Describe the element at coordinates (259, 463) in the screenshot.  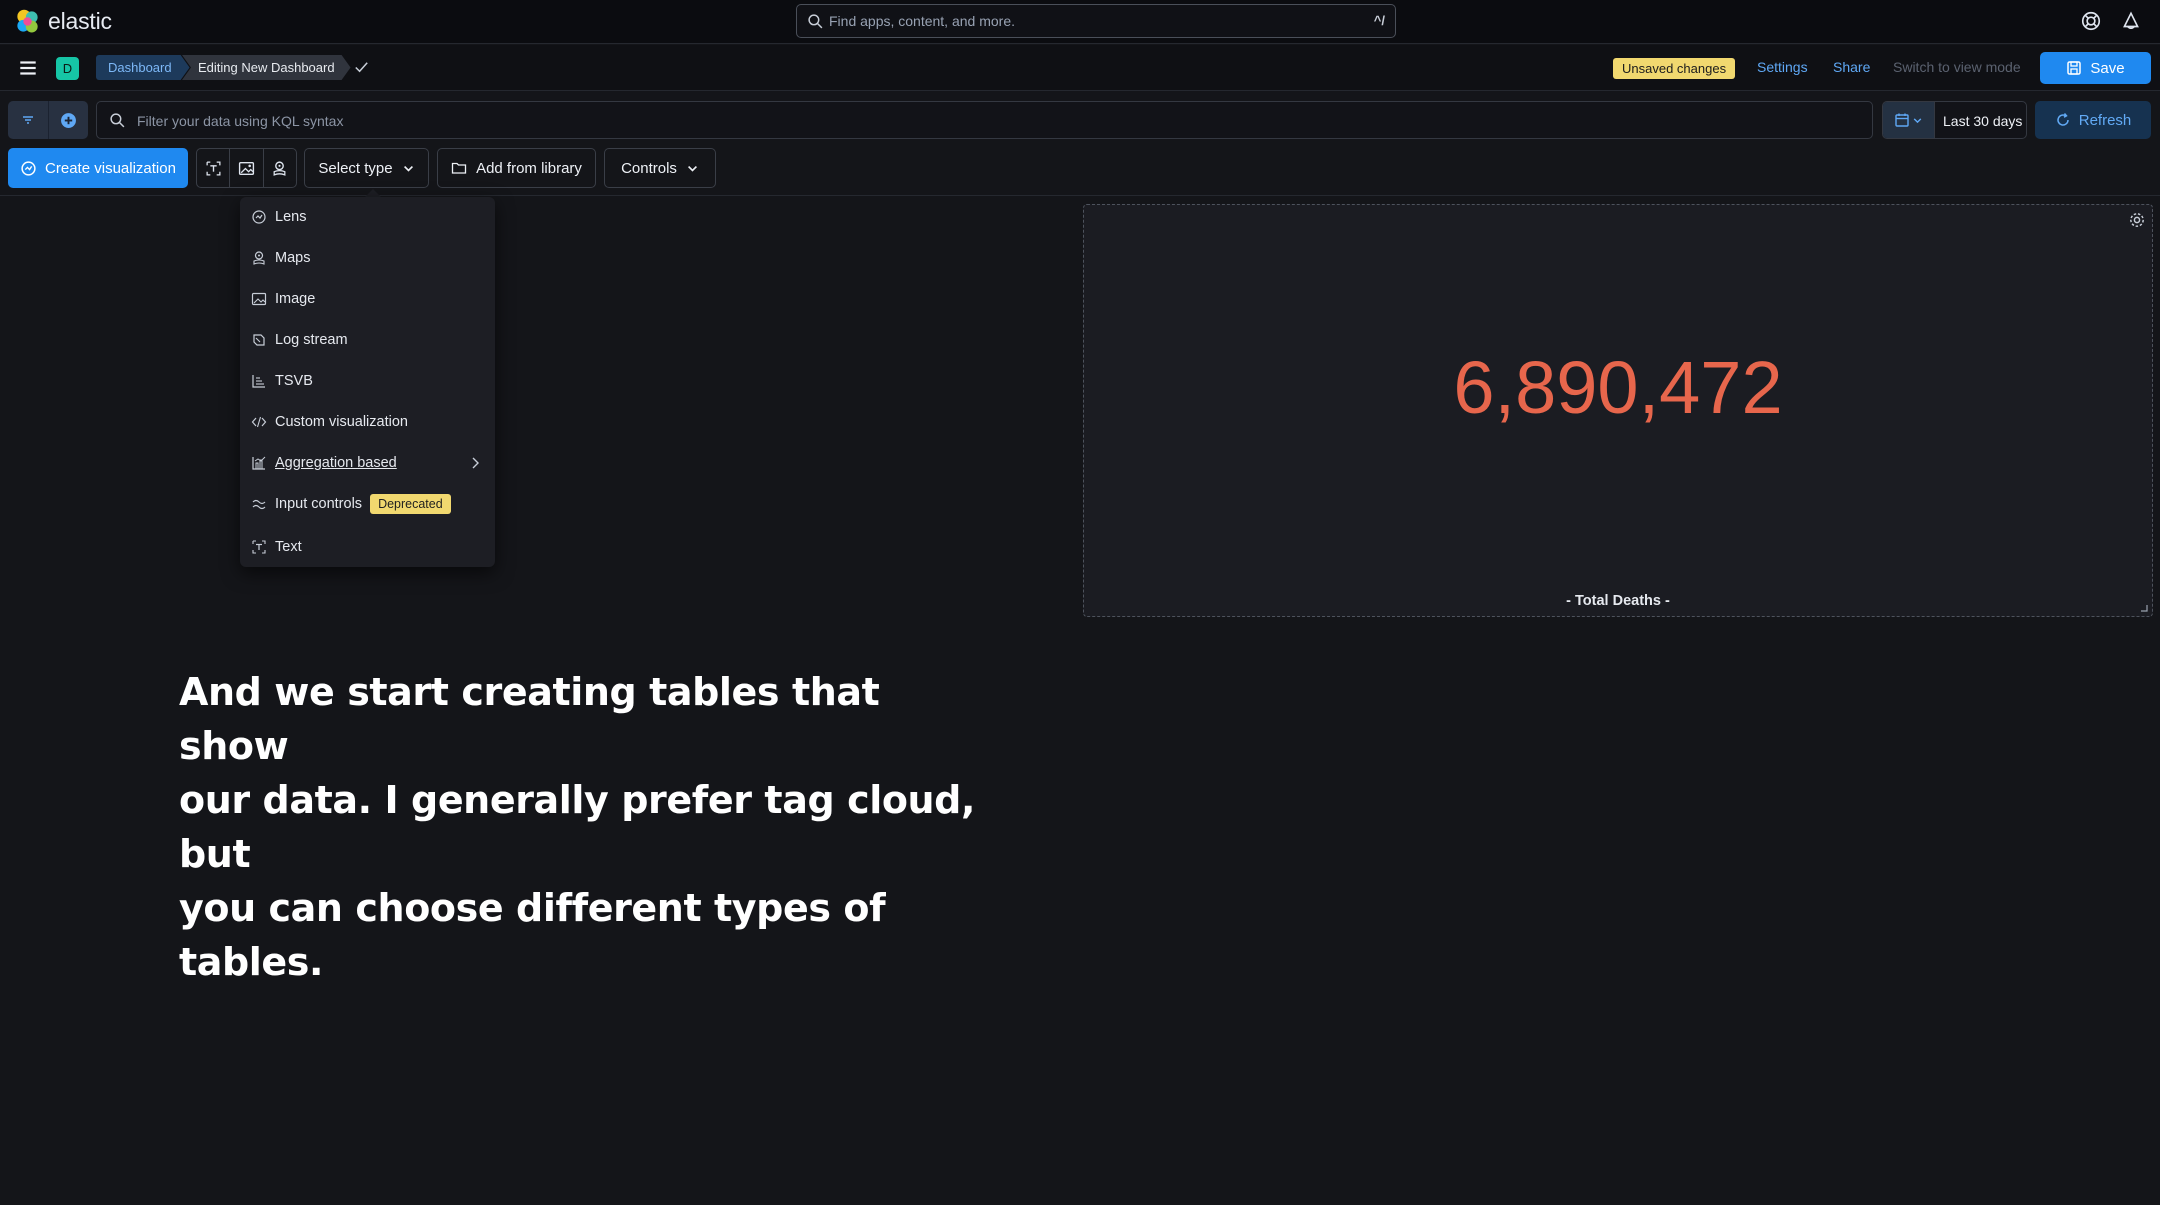
I see `aggregation-icon` at that location.